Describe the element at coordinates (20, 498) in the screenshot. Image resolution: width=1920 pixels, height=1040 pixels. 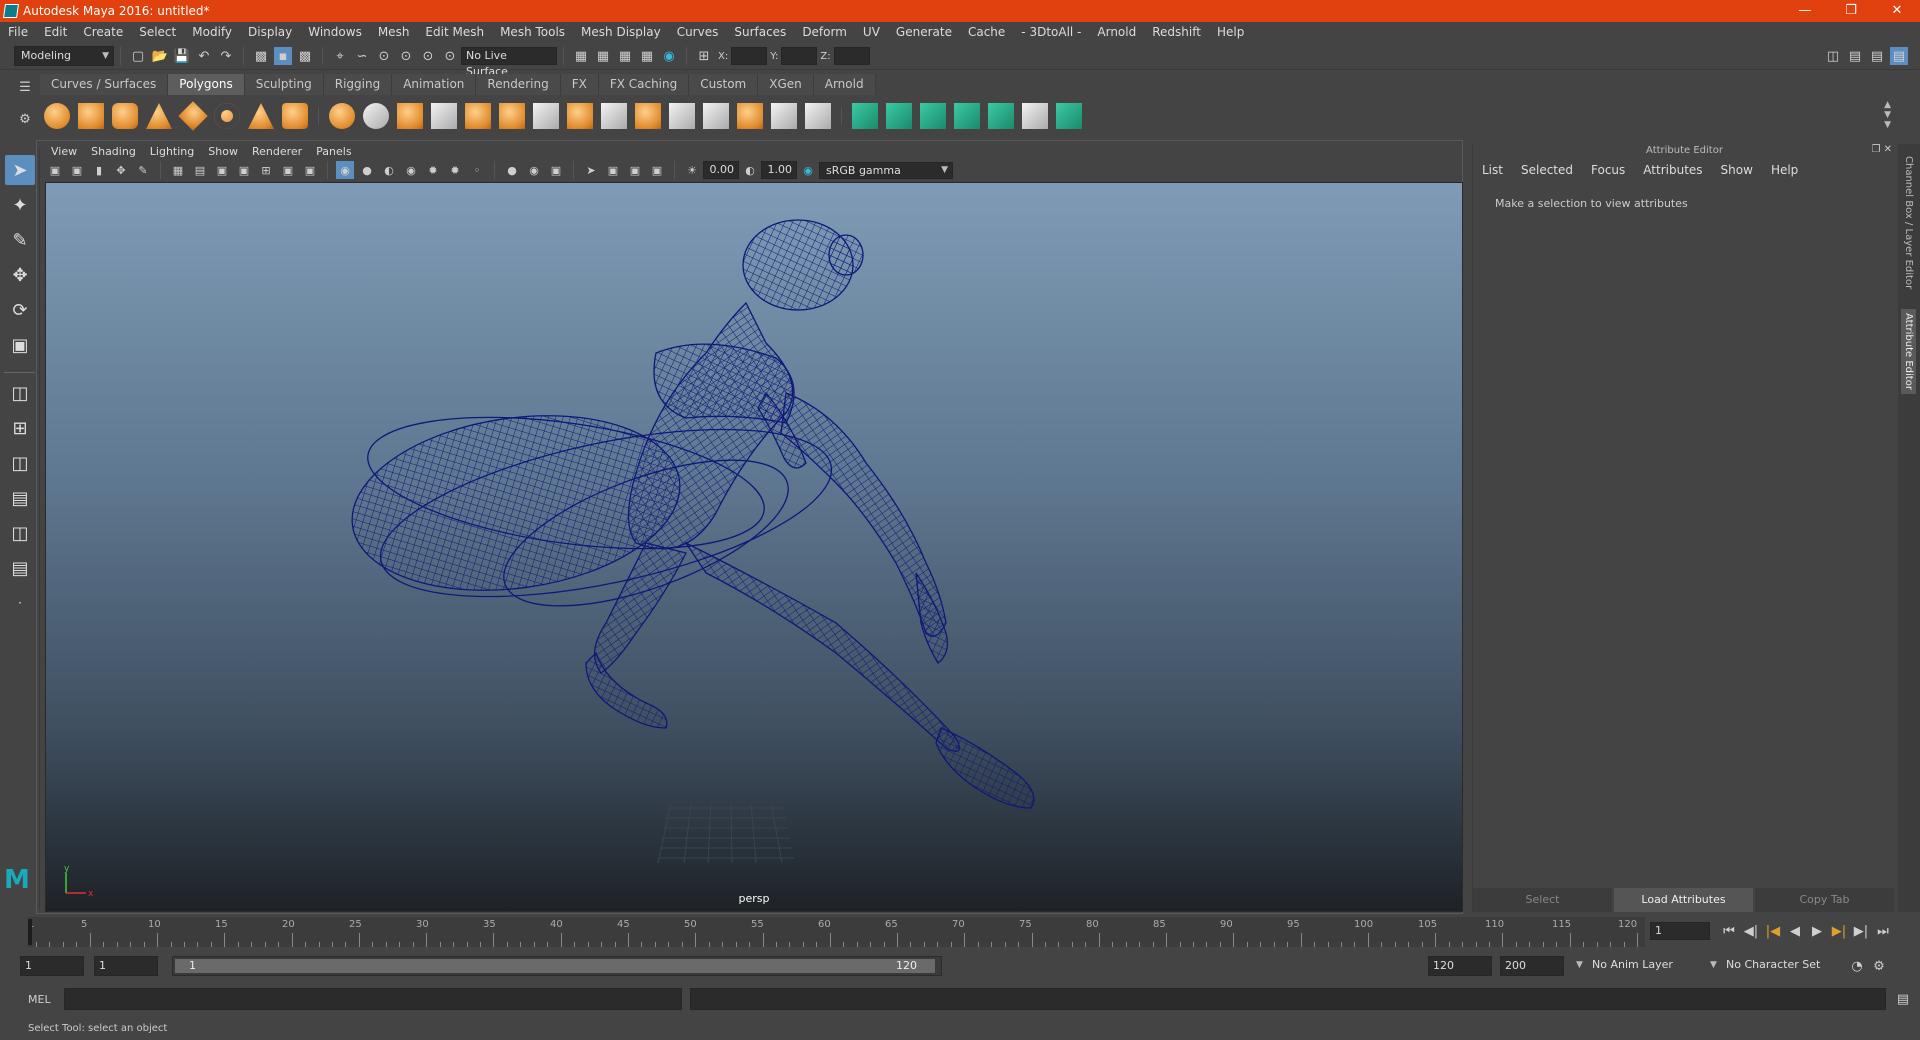
I see `persp-graph-layout-icon: ▤` at that location.